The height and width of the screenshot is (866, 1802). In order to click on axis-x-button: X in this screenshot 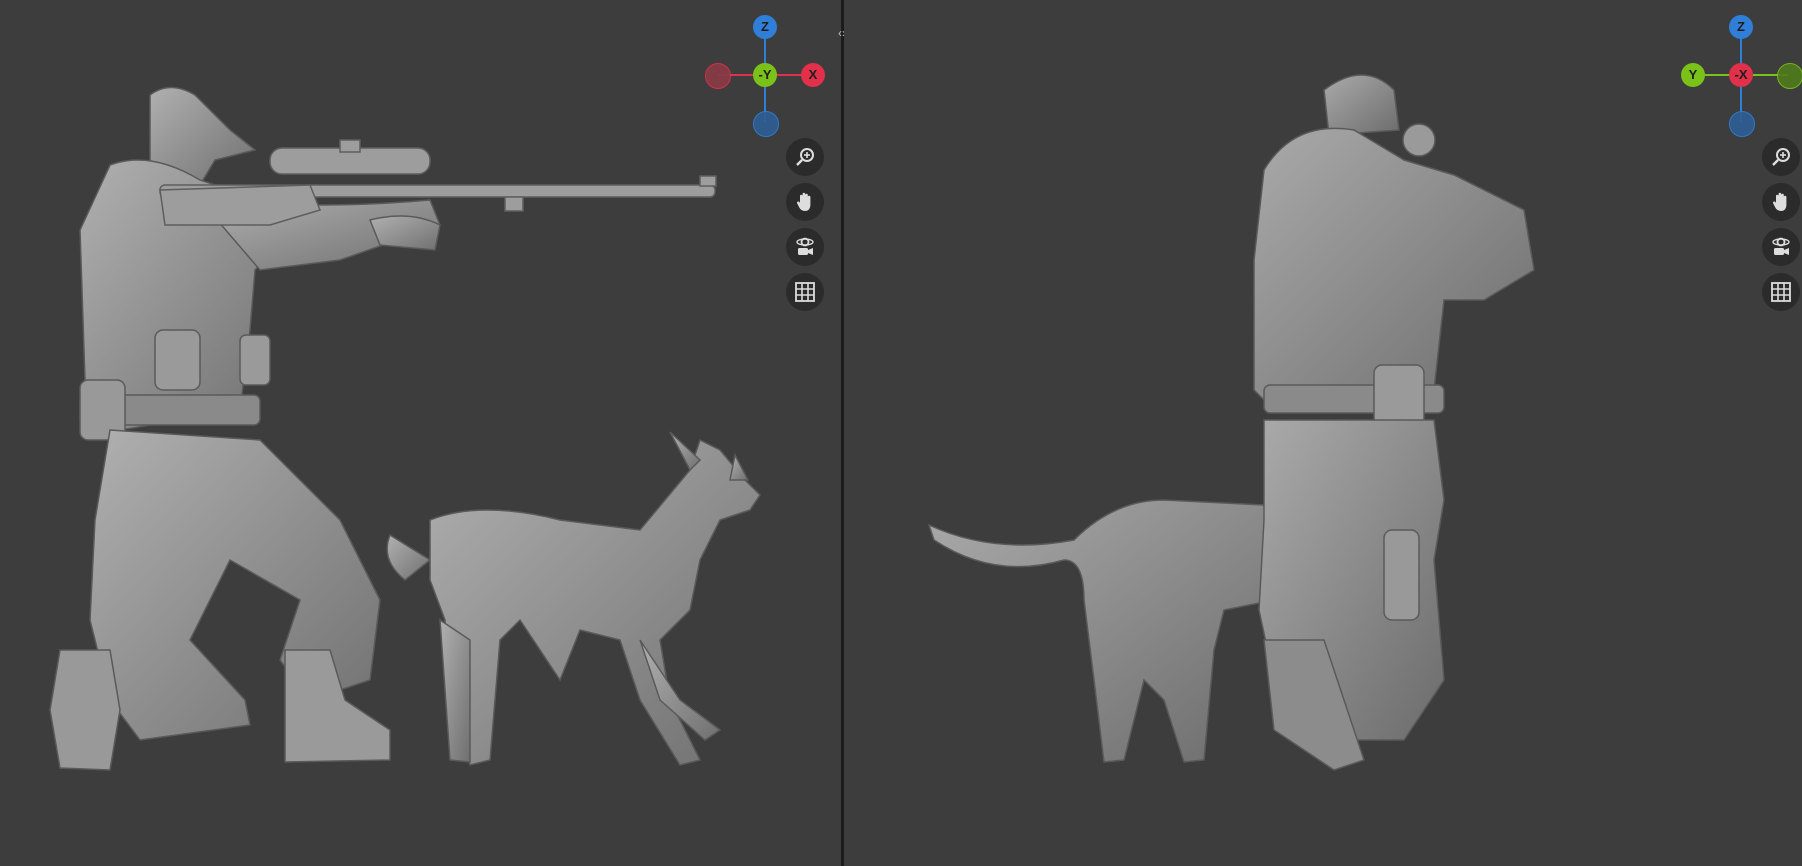, I will do `click(813, 75)`.